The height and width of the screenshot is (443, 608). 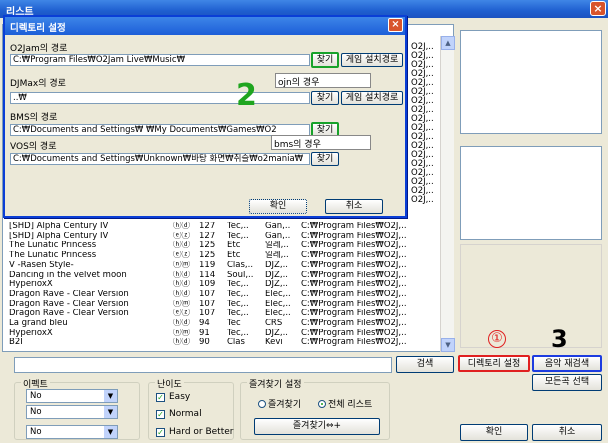 I want to click on table-cell: 119, so click(x=207, y=265).